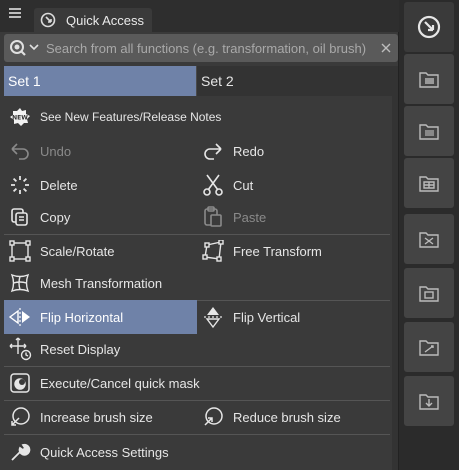  Describe the element at coordinates (213, 217) in the screenshot. I see `paste-icon` at that location.